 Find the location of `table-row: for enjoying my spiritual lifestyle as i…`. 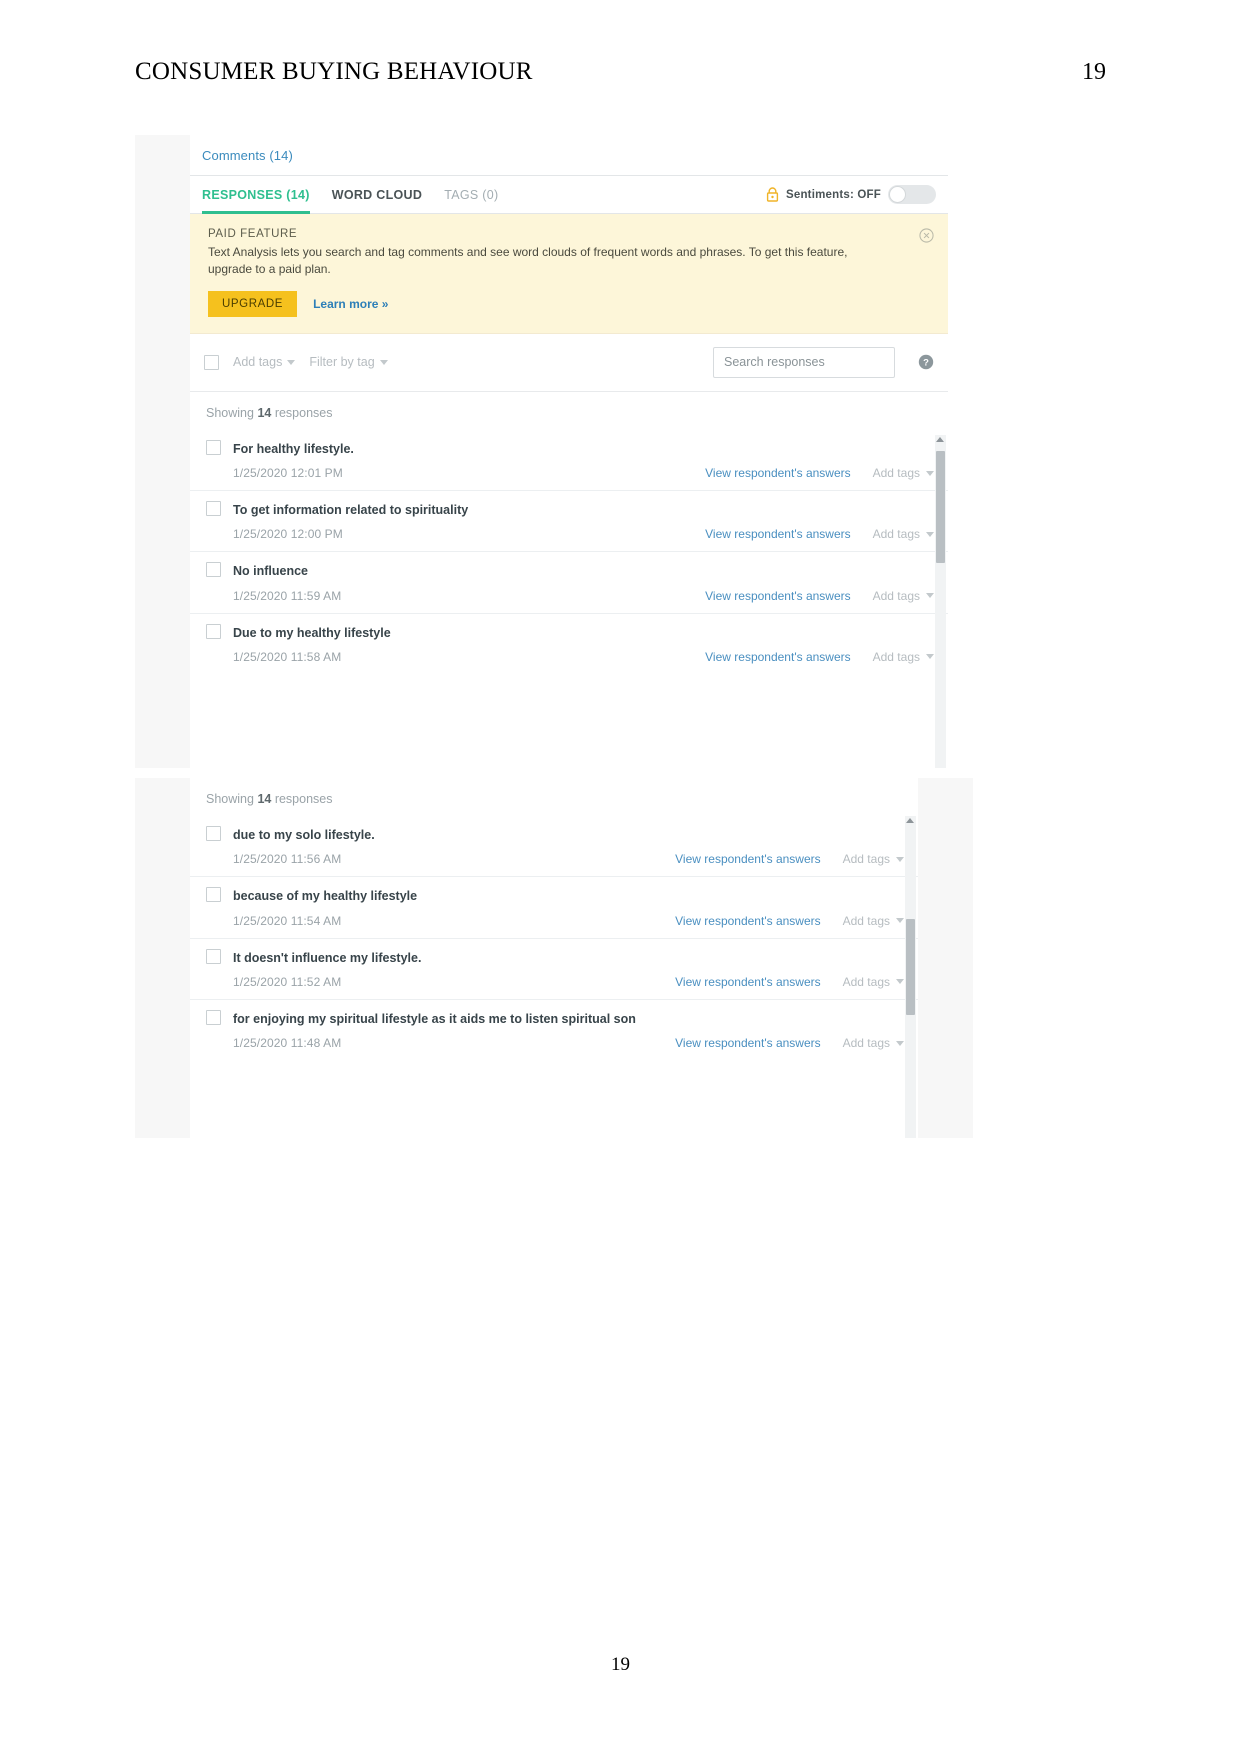

table-row: for enjoying my spiritual lifestyle as i… is located at coordinates (554, 1030).